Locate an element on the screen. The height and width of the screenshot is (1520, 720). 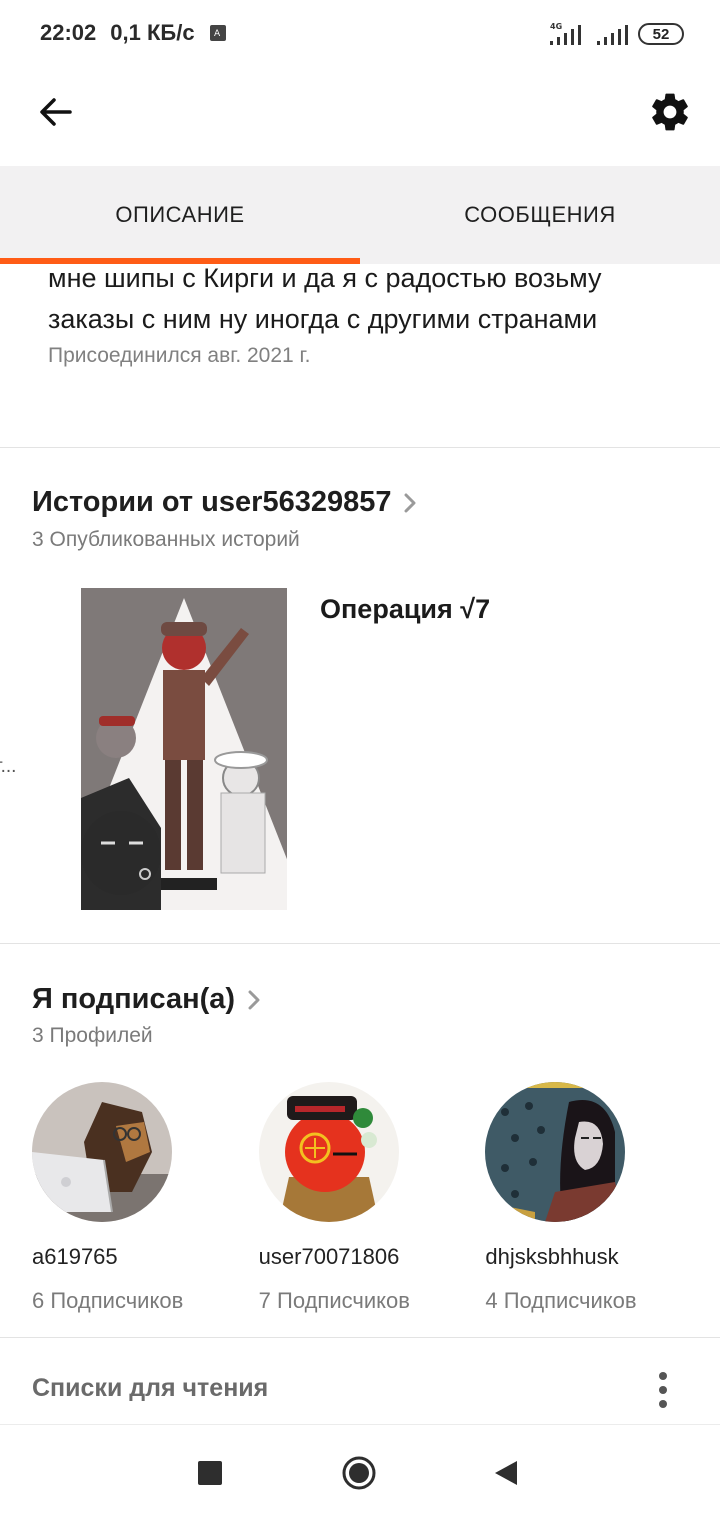
svg-text: 4G is located at coordinates (556, 26).